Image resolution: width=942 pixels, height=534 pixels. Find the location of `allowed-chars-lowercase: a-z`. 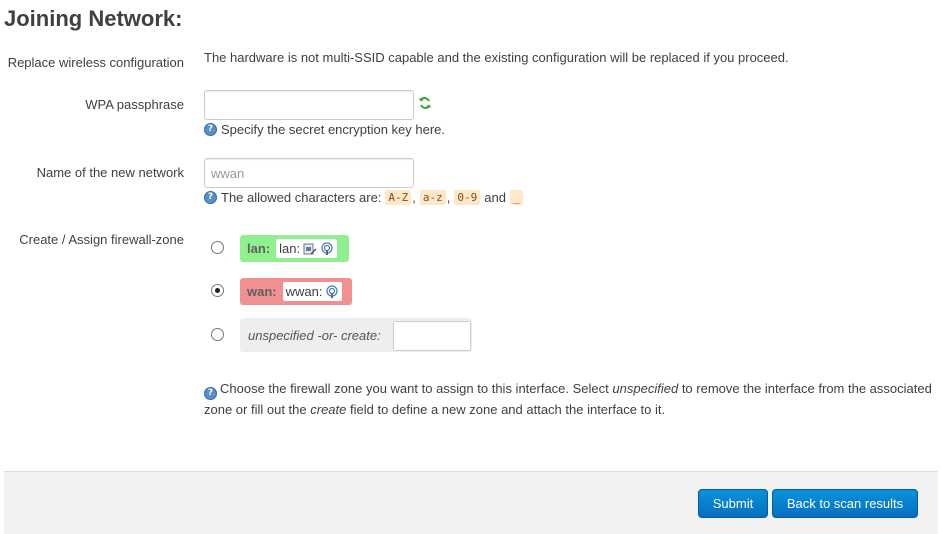

allowed-chars-lowercase: a-z is located at coordinates (432, 197).